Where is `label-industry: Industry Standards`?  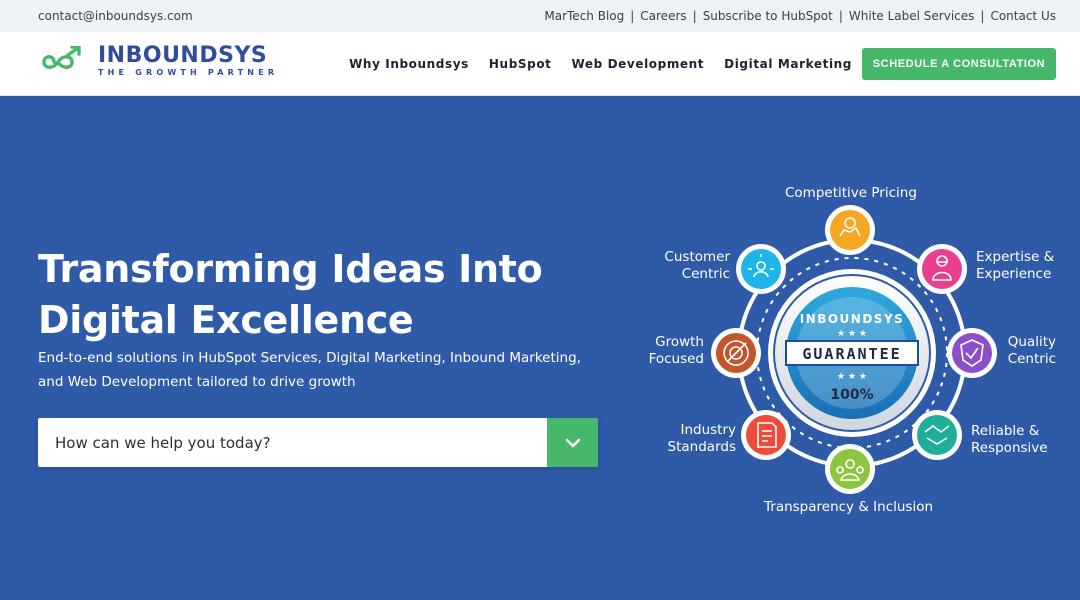
label-industry: Industry Standards is located at coordinates (688, 439).